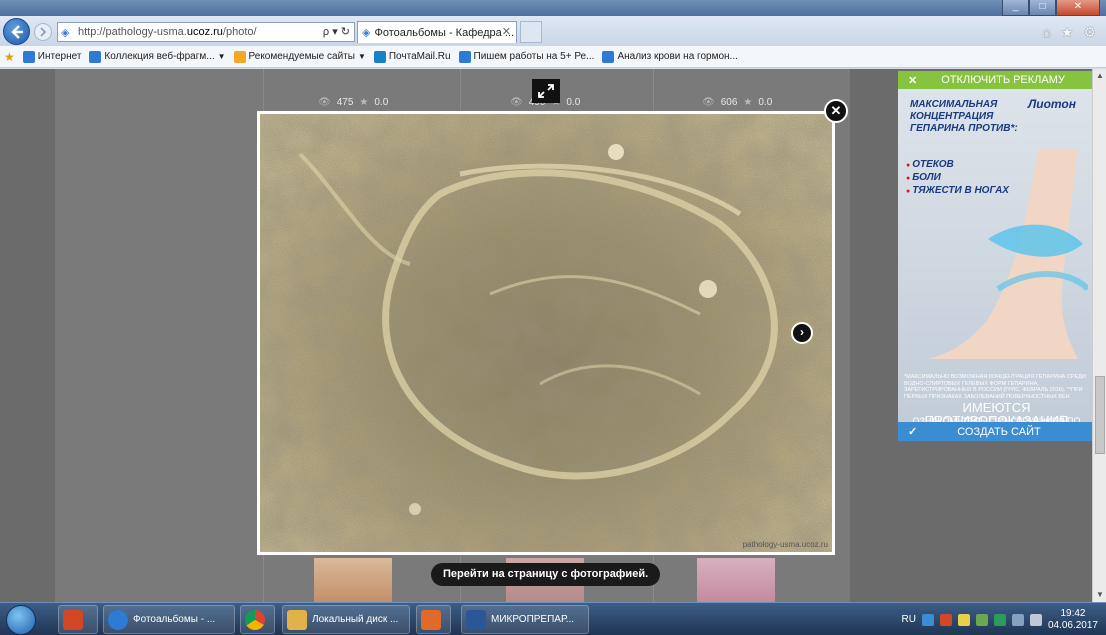 This screenshot has width=1106, height=635. What do you see at coordinates (1042, 8) in the screenshot?
I see `maximize-button: □` at bounding box center [1042, 8].